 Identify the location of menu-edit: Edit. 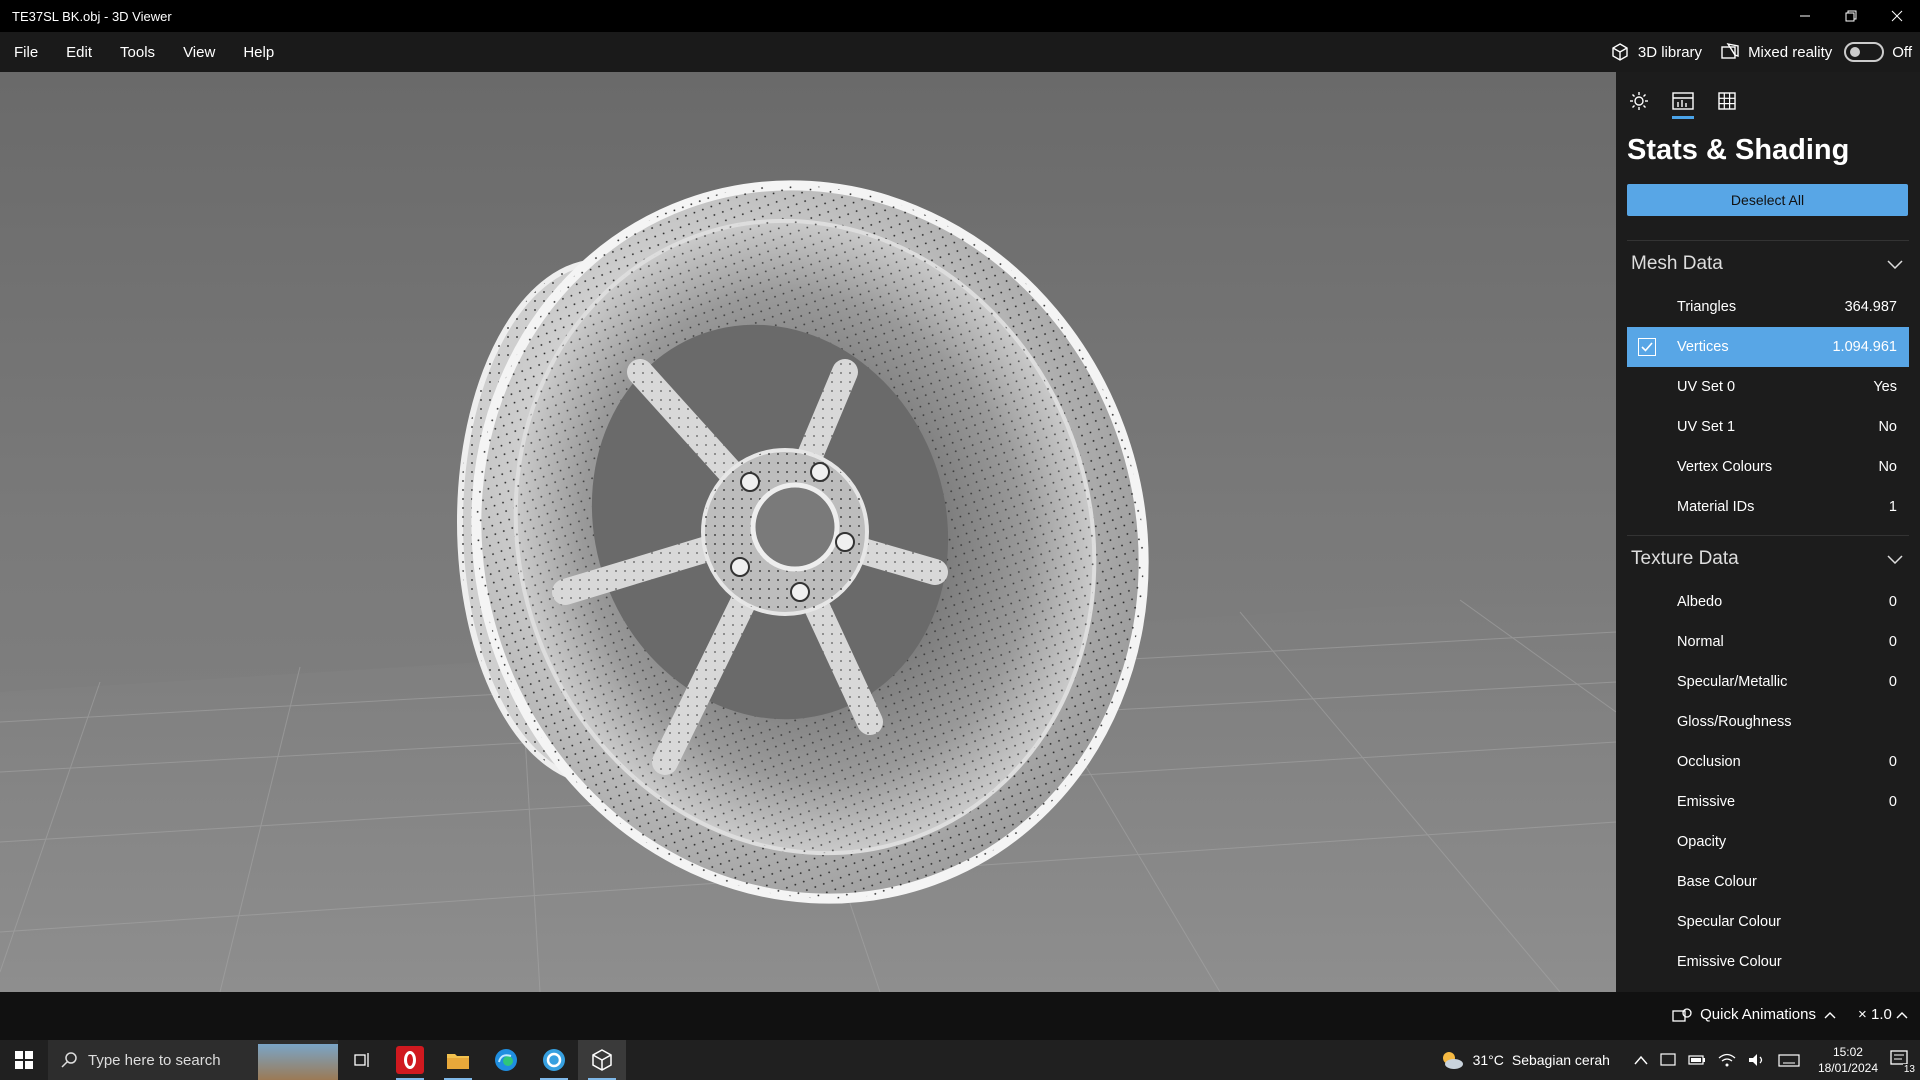
(79, 52).